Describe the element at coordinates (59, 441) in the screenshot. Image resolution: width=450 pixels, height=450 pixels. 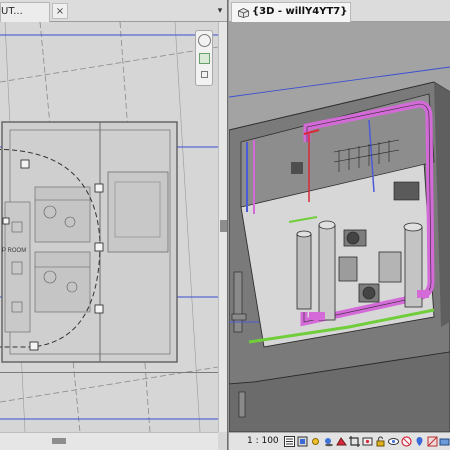
I see `horizontal-scroll-thumb` at that location.